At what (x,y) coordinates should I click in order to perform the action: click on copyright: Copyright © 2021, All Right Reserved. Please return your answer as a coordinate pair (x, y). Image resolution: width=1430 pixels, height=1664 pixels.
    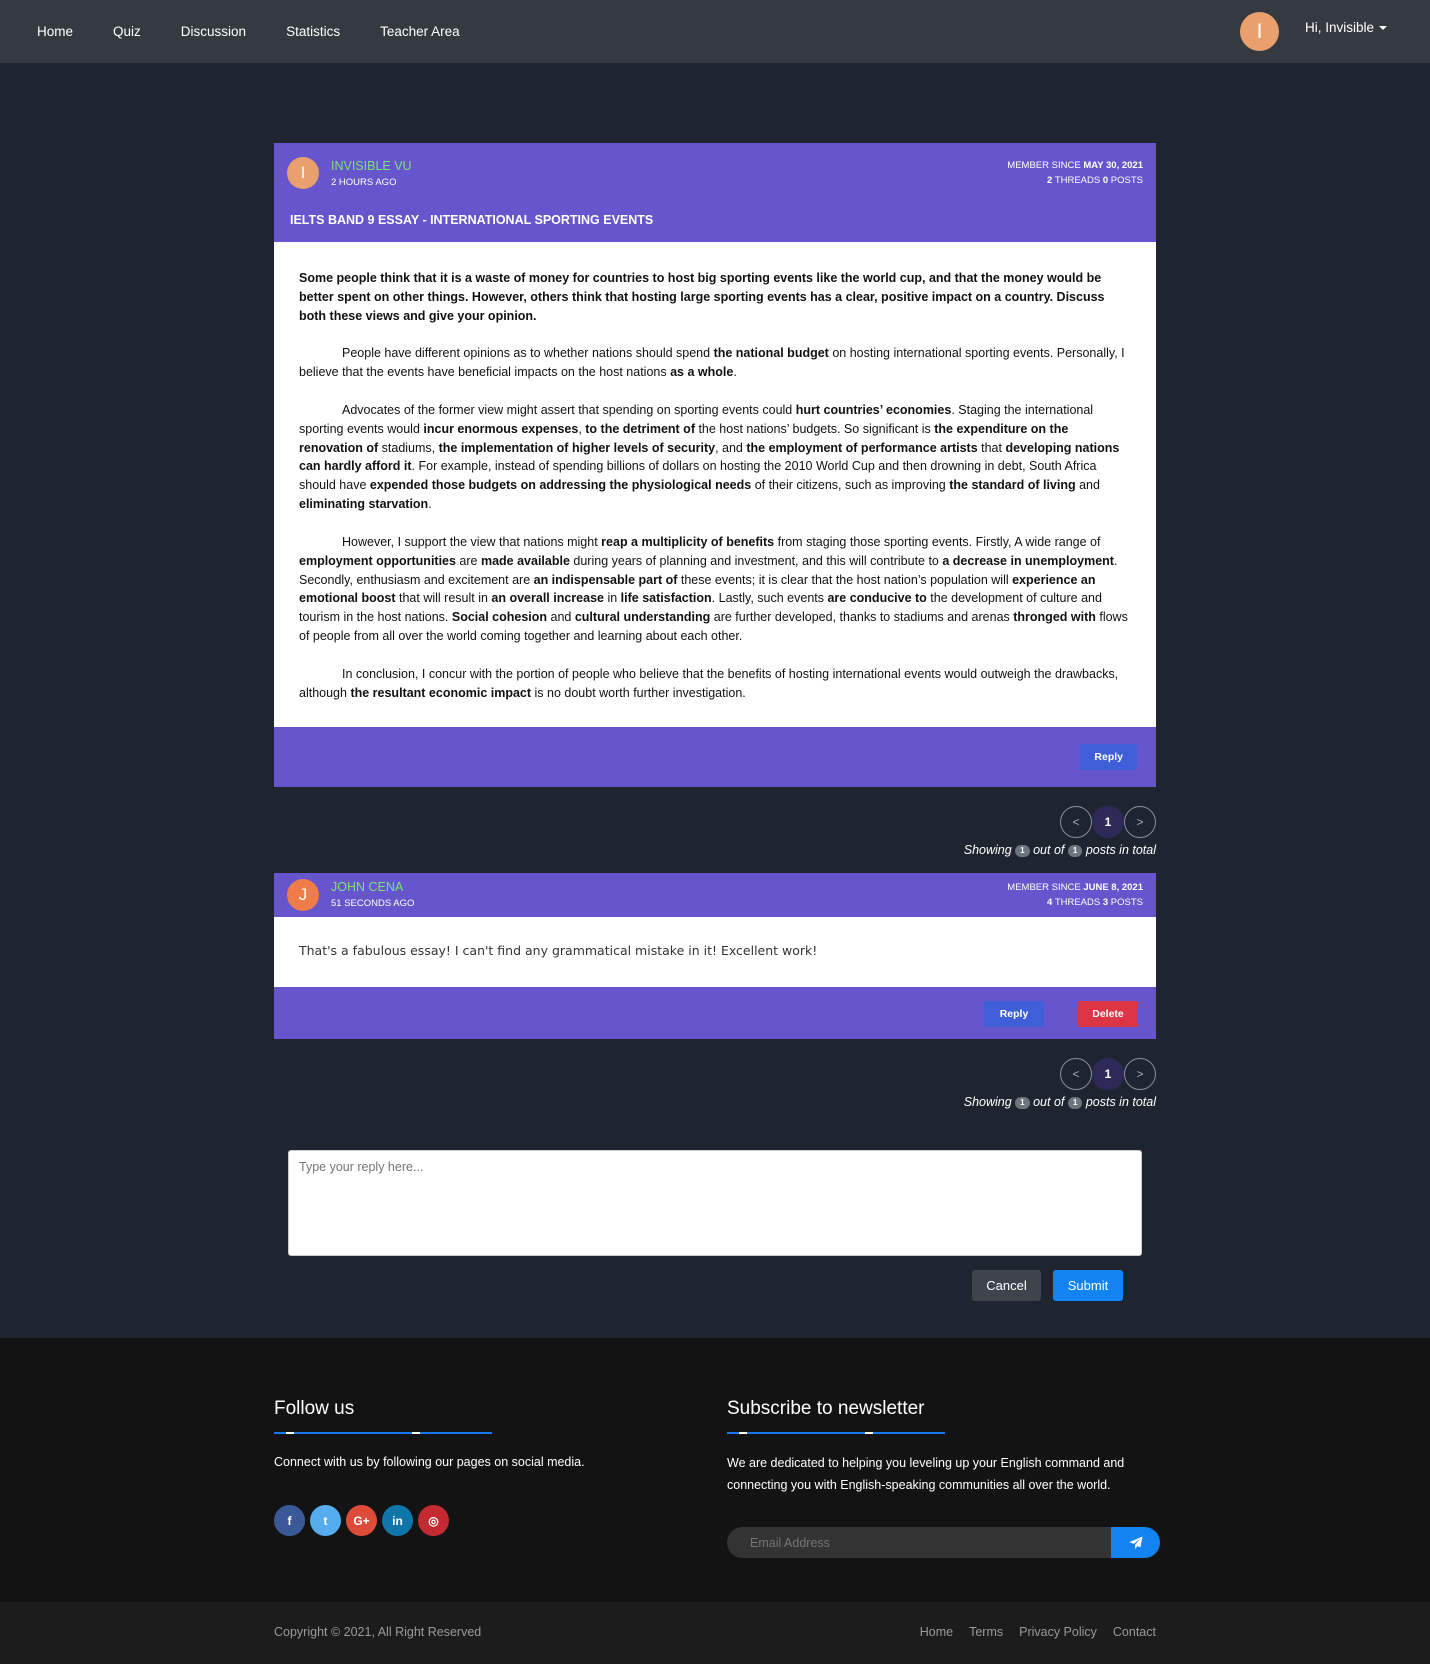
    Looking at the image, I should click on (378, 1632).